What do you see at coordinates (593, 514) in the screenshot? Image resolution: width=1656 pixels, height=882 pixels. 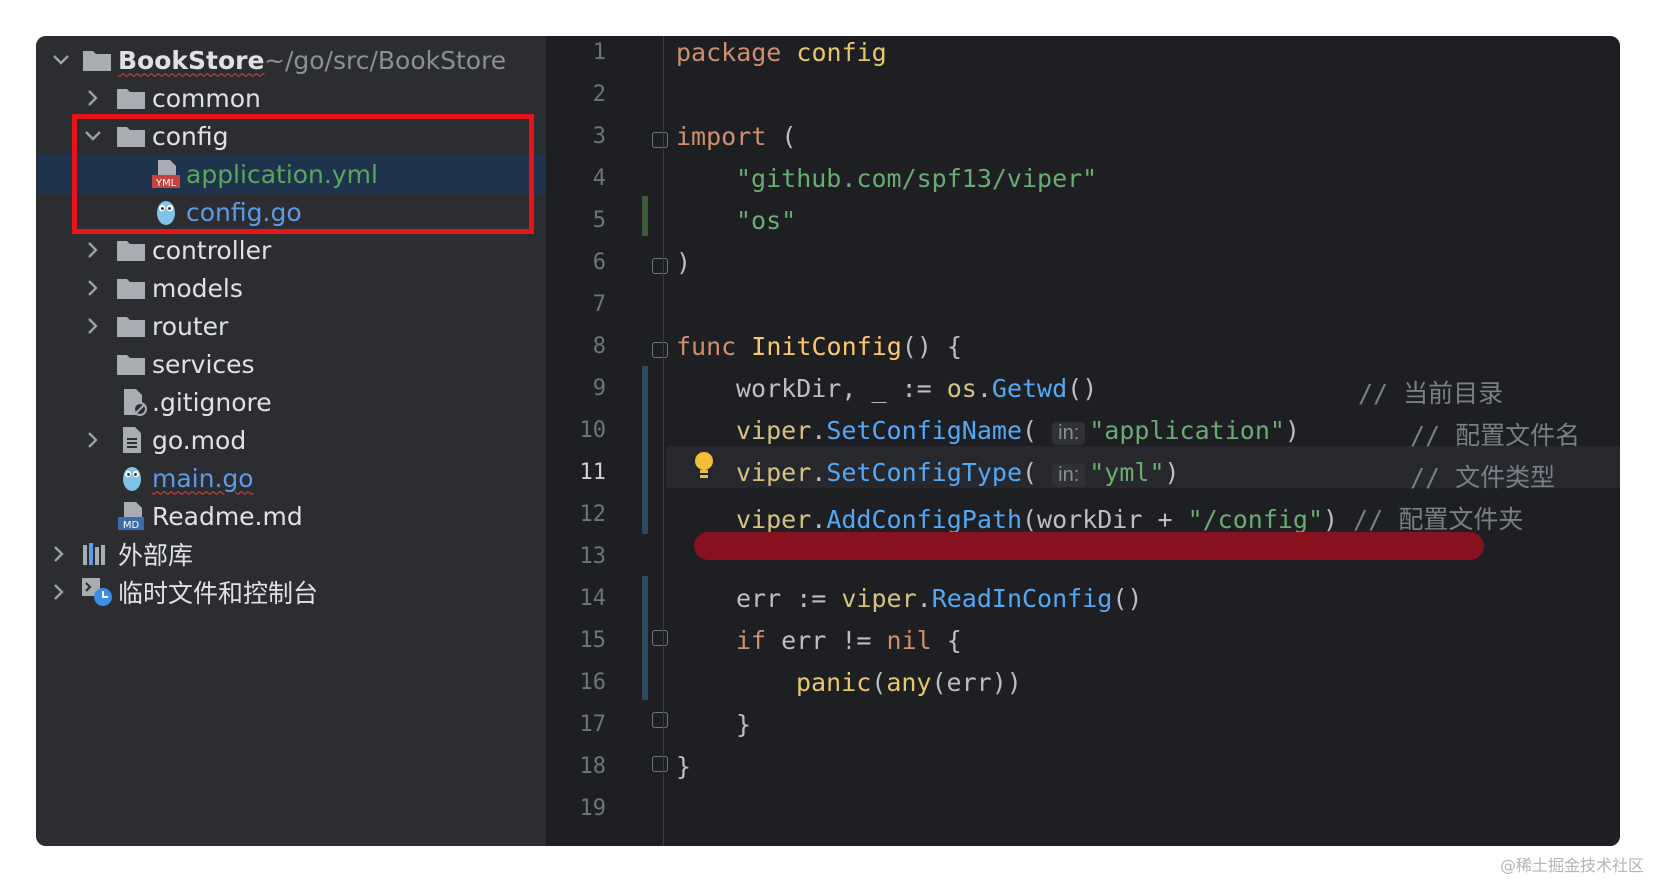 I see `line-number: 12` at bounding box center [593, 514].